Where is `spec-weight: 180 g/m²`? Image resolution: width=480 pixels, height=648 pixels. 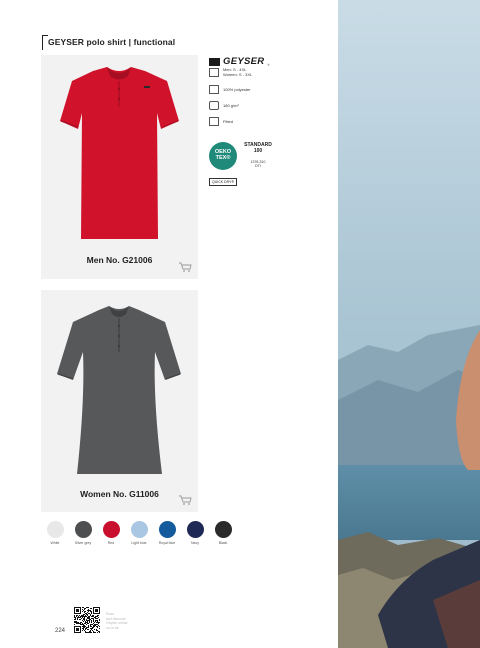 spec-weight: 180 g/m² is located at coordinates (224, 105).